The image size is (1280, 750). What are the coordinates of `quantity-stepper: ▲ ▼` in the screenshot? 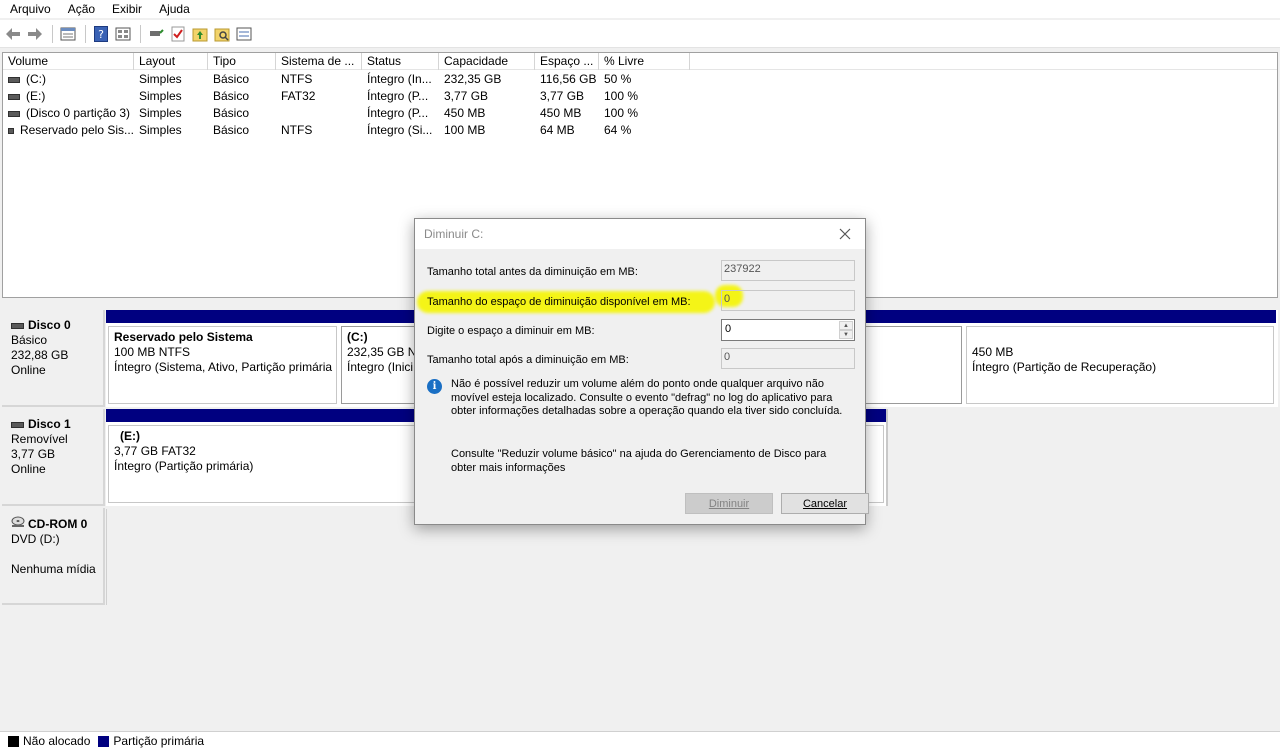 It's located at (846, 330).